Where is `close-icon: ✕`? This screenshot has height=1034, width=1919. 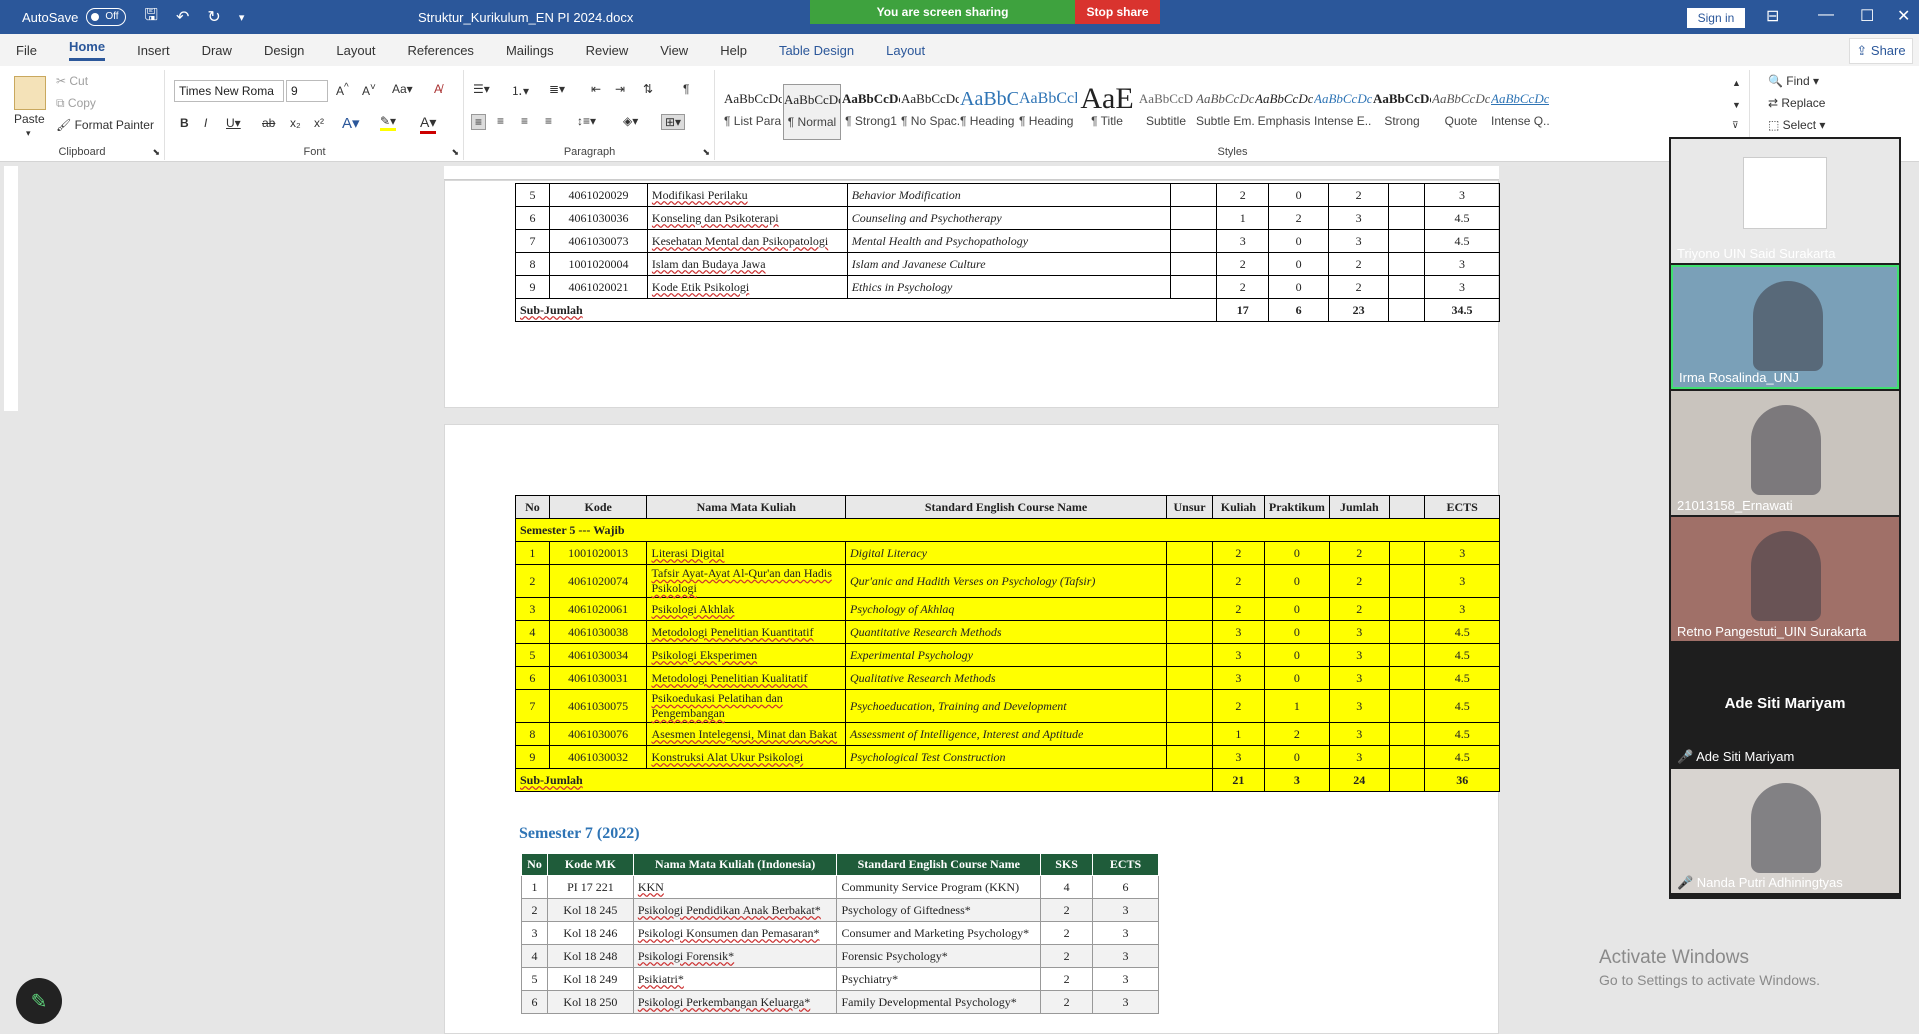 close-icon: ✕ is located at coordinates (1903, 16).